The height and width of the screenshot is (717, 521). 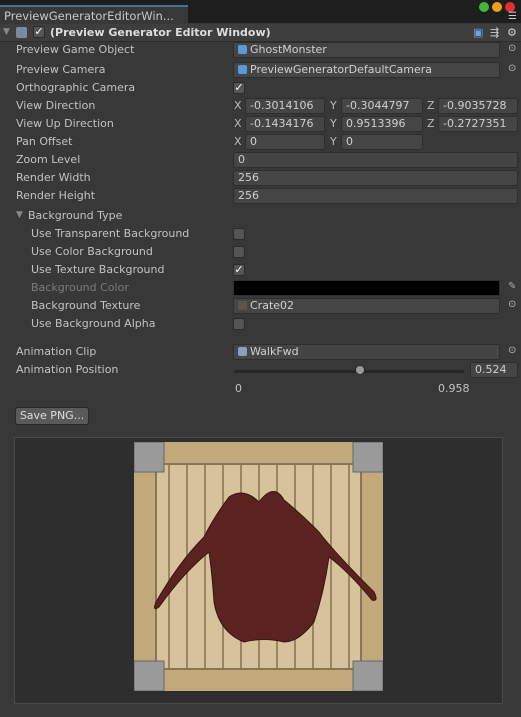 What do you see at coordinates (512, 286) in the screenshot?
I see `eyedropper-icon: ✎` at bounding box center [512, 286].